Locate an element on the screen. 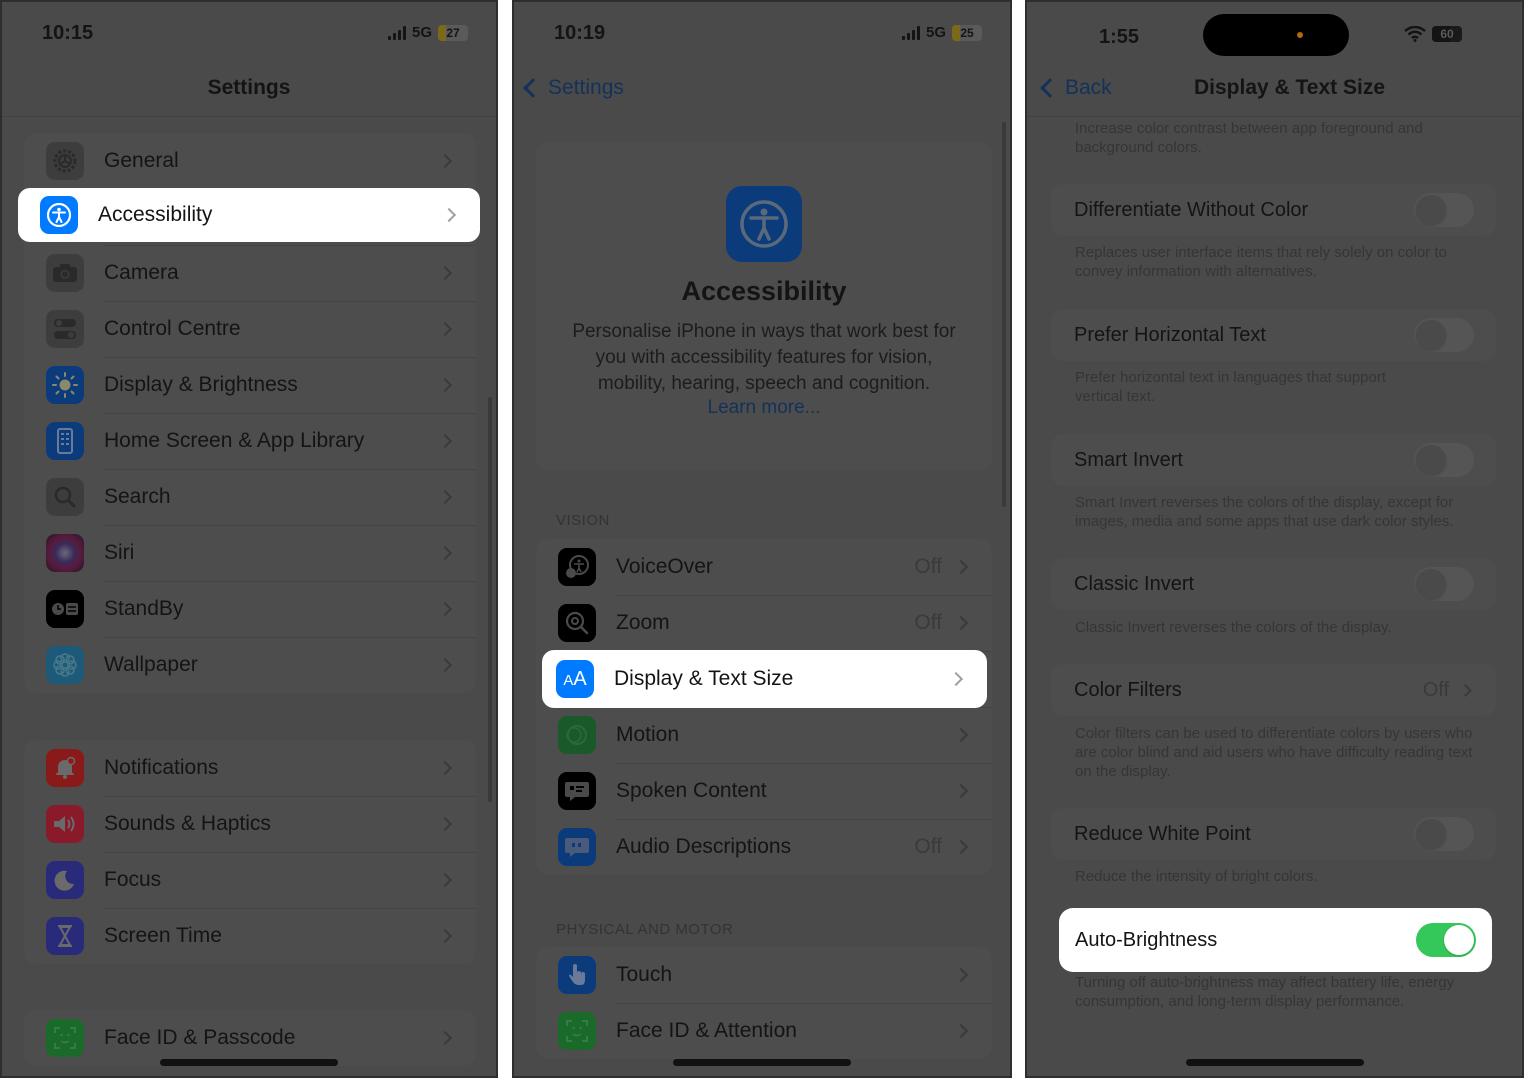  setting-label: Color Filters is located at coordinates (1128, 689).